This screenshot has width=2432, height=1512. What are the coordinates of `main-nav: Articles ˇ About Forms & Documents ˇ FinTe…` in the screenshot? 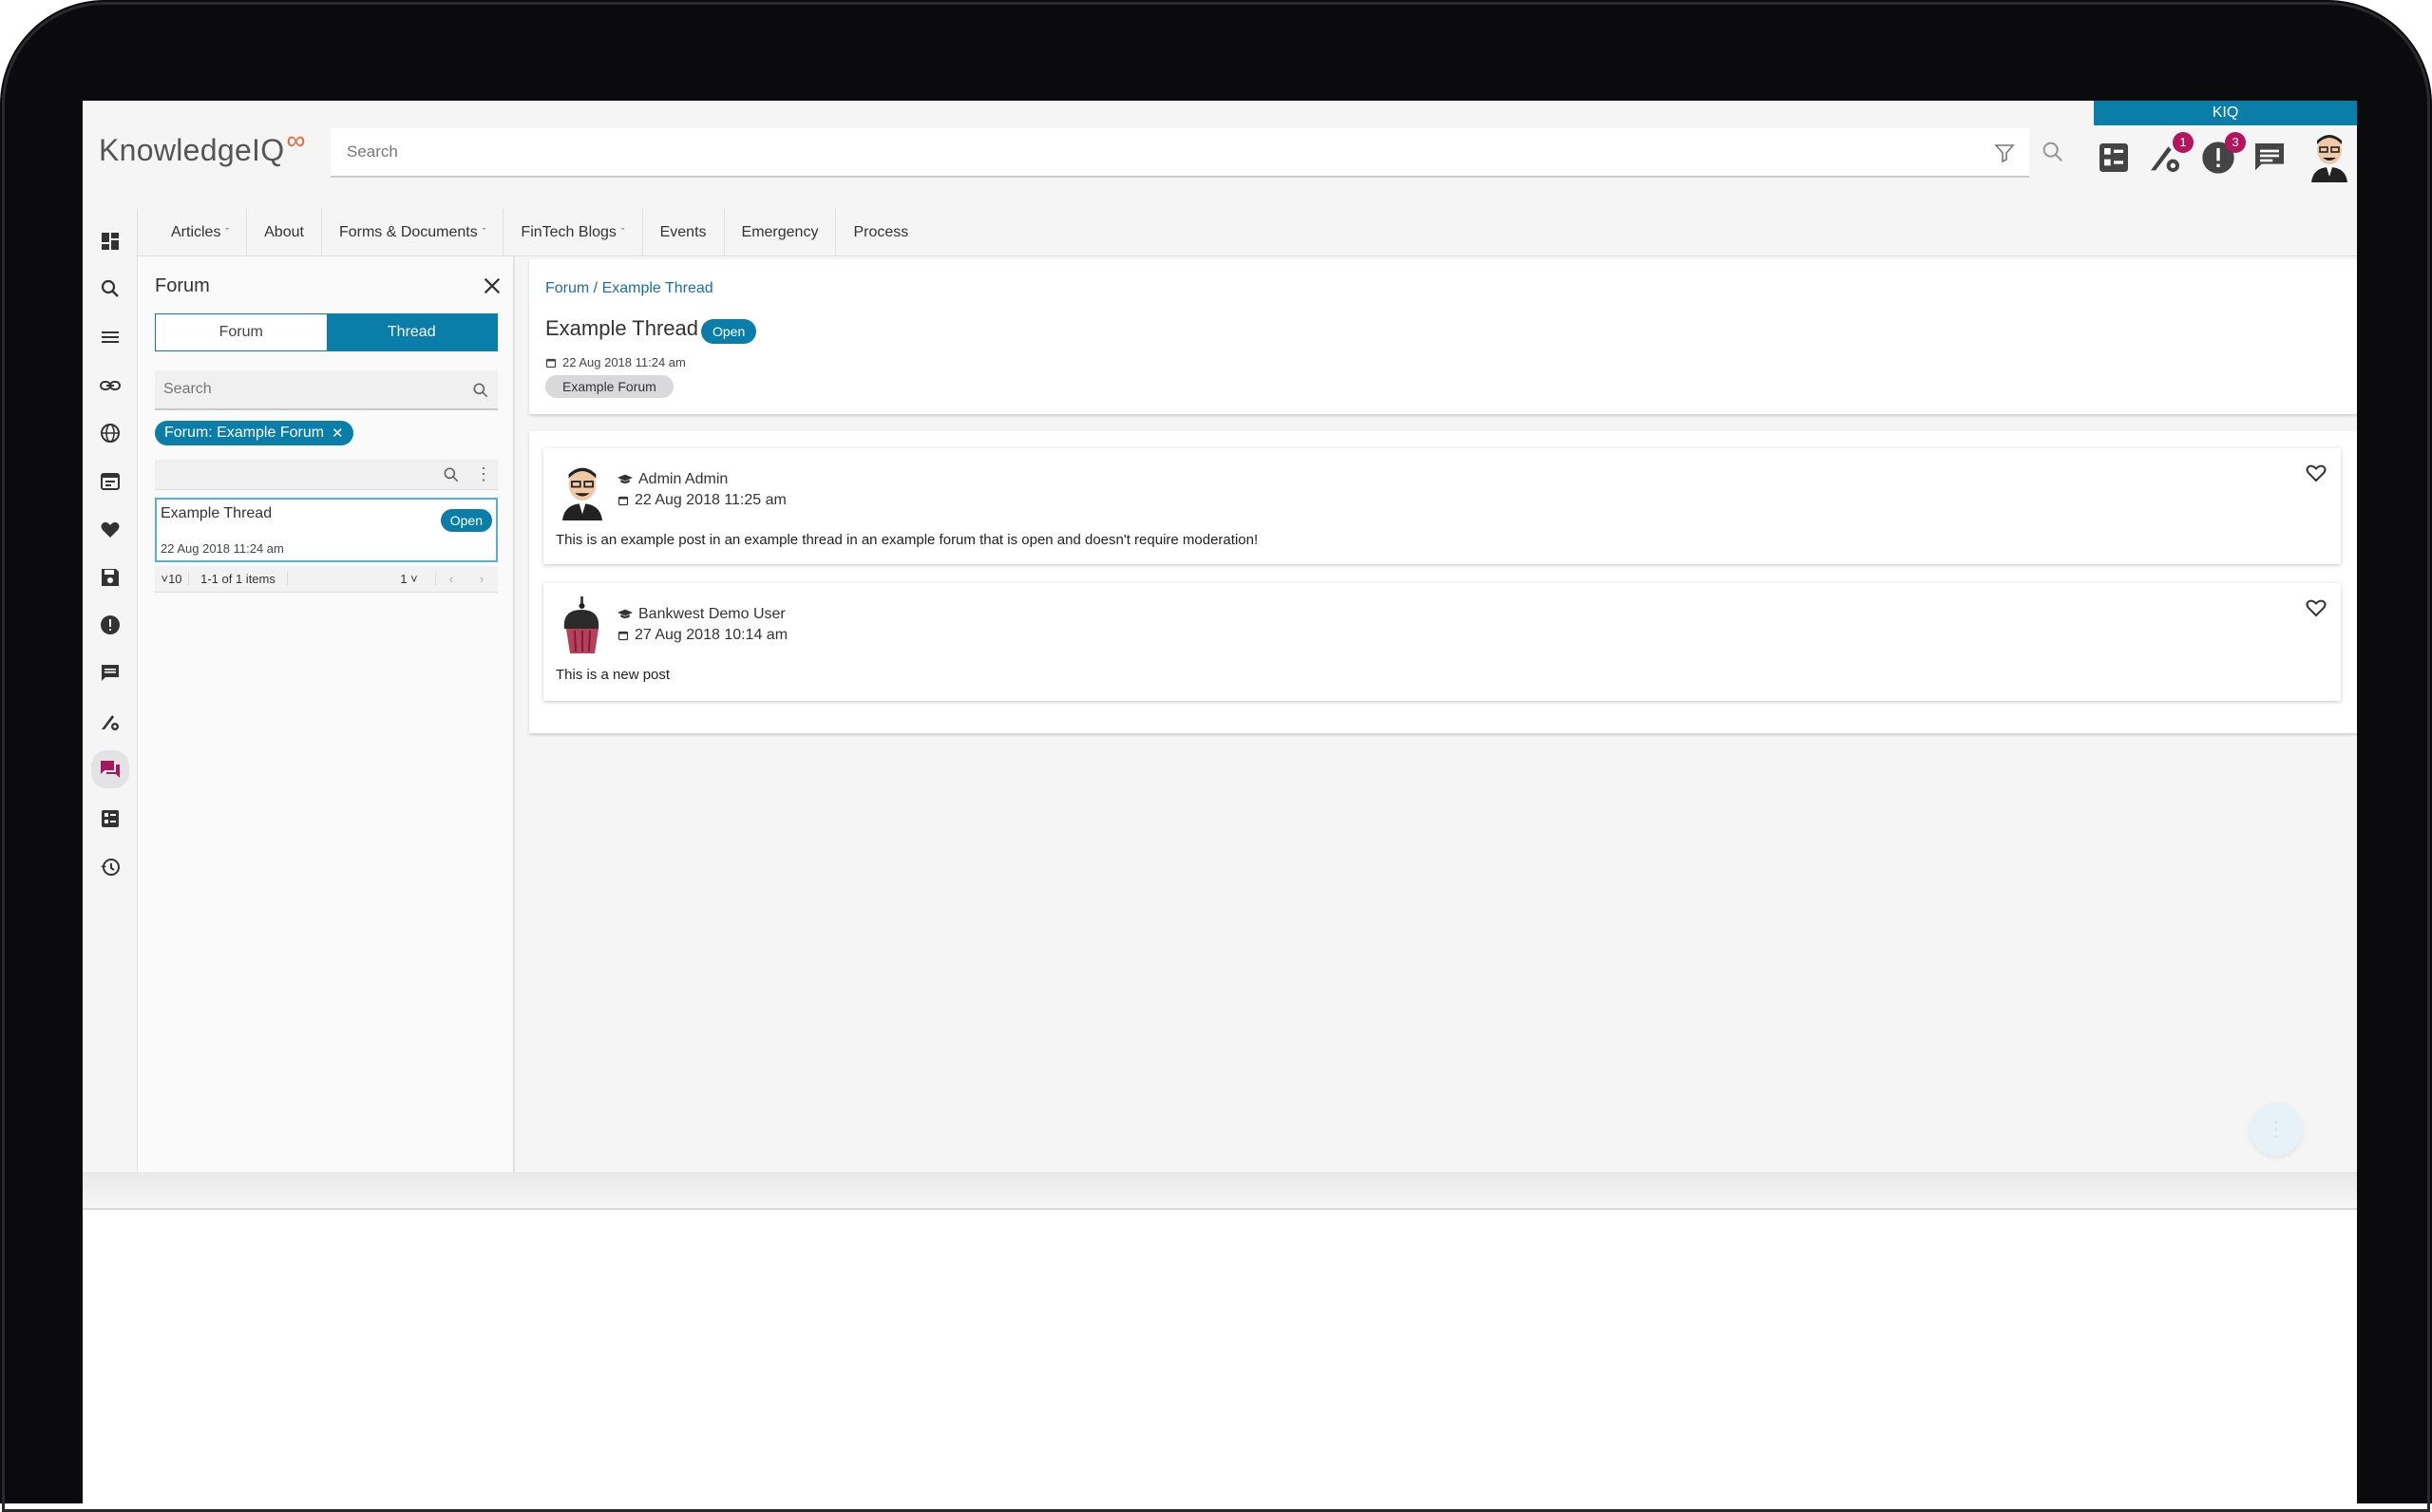 It's located at (1247, 232).